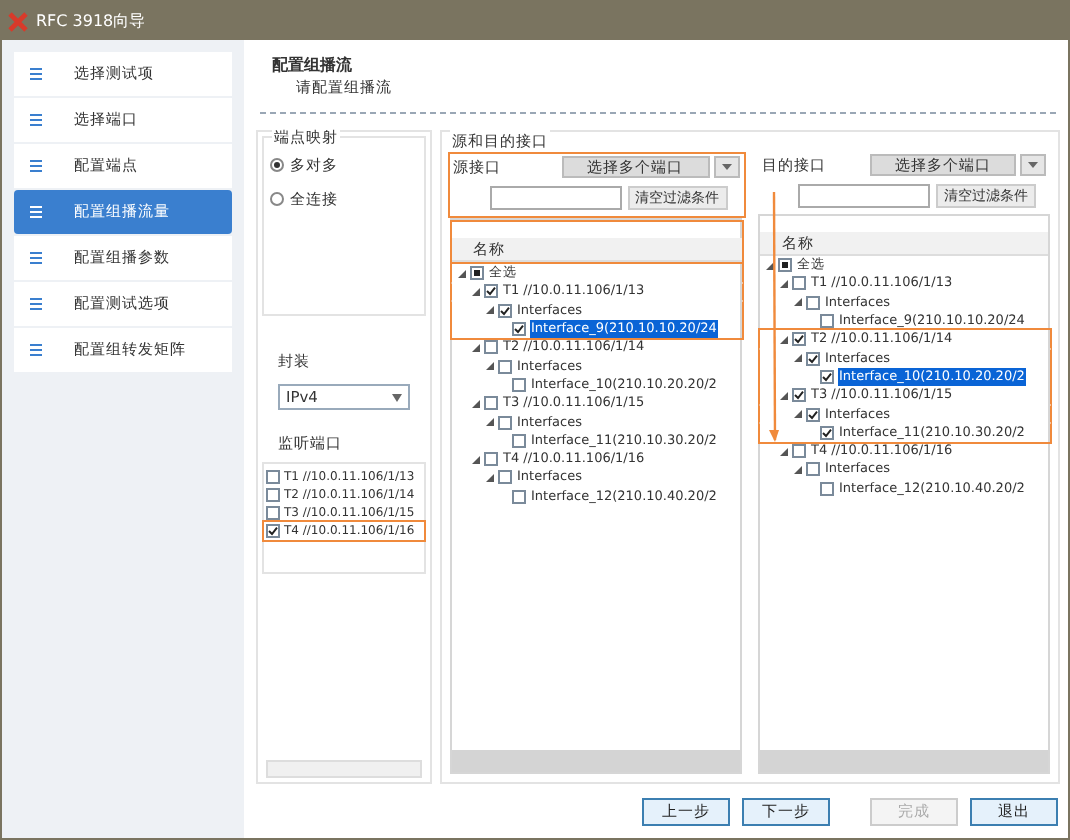  What do you see at coordinates (313, 66) in the screenshot?
I see `page-title: 配置组播流` at bounding box center [313, 66].